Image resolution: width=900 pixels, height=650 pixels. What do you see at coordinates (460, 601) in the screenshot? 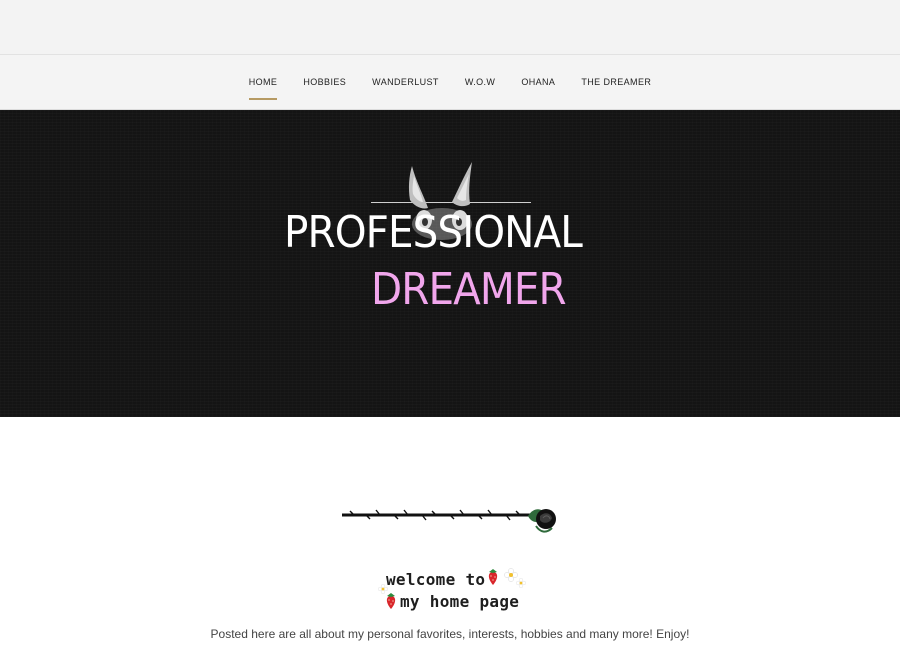
I see `welcome-line2: my home page` at bounding box center [460, 601].